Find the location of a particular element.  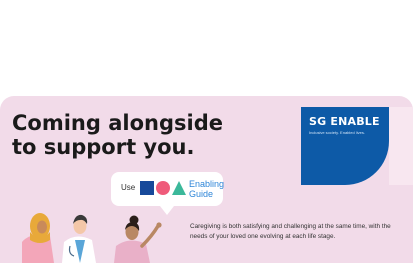

square-icon is located at coordinates (147, 188).